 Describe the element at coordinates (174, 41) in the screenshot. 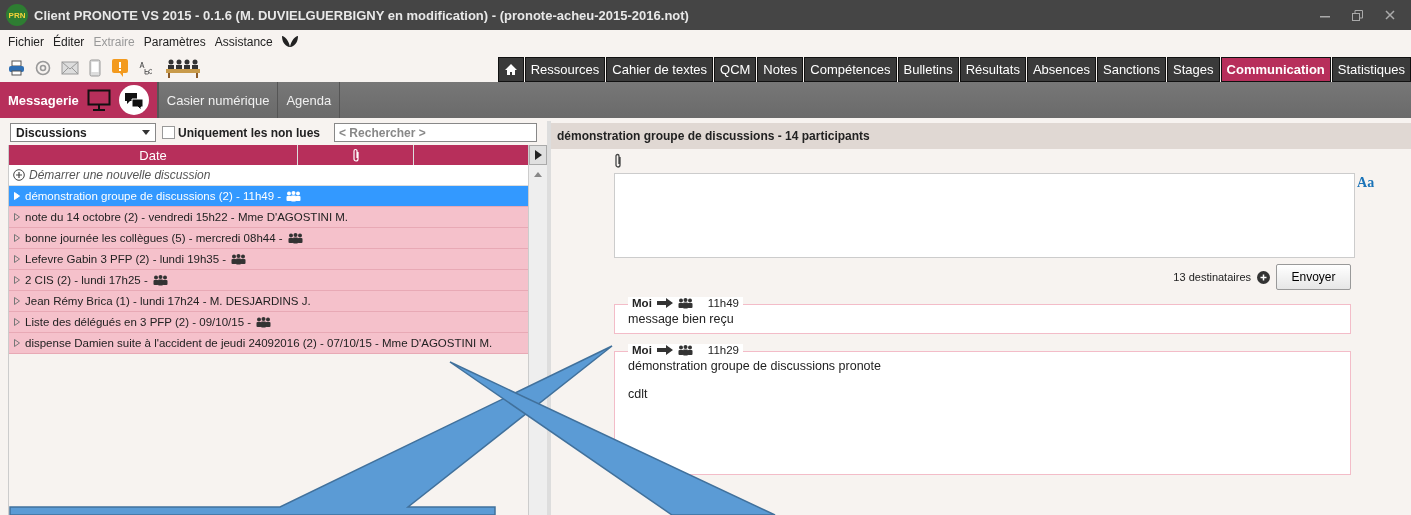

I see `menu-item: Paramètres` at that location.